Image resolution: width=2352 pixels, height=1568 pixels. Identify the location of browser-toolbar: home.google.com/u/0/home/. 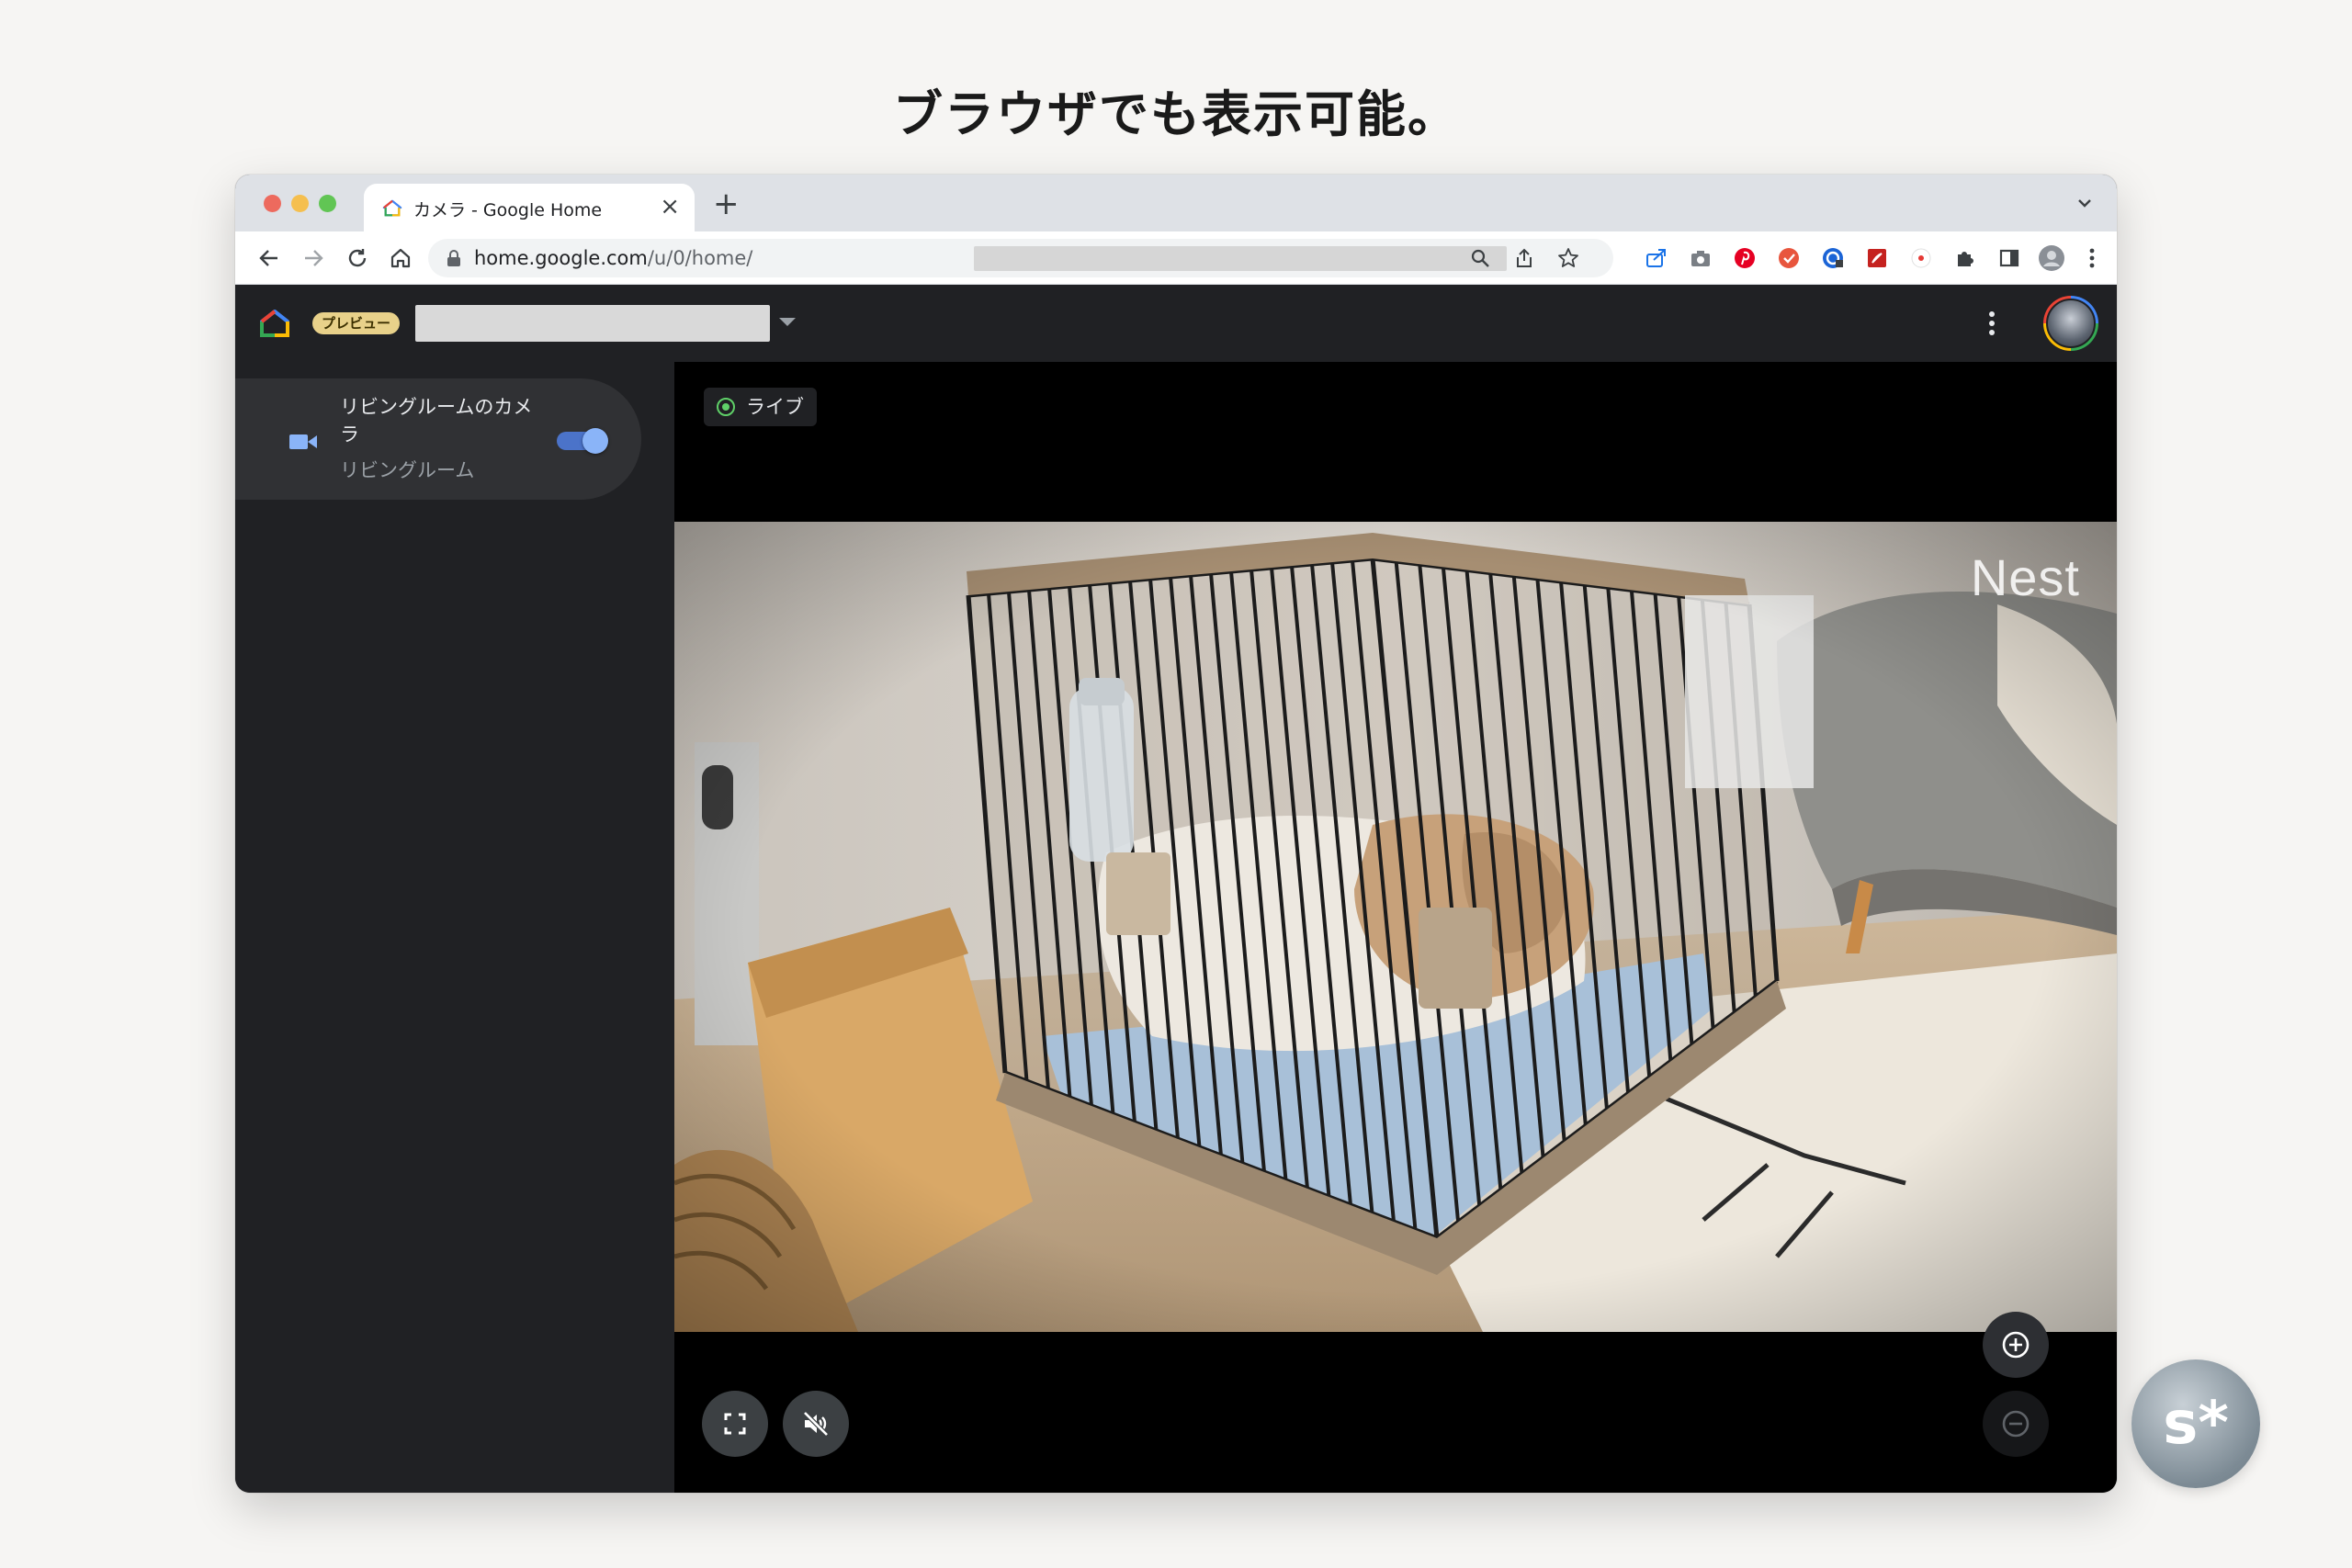
(1176, 258).